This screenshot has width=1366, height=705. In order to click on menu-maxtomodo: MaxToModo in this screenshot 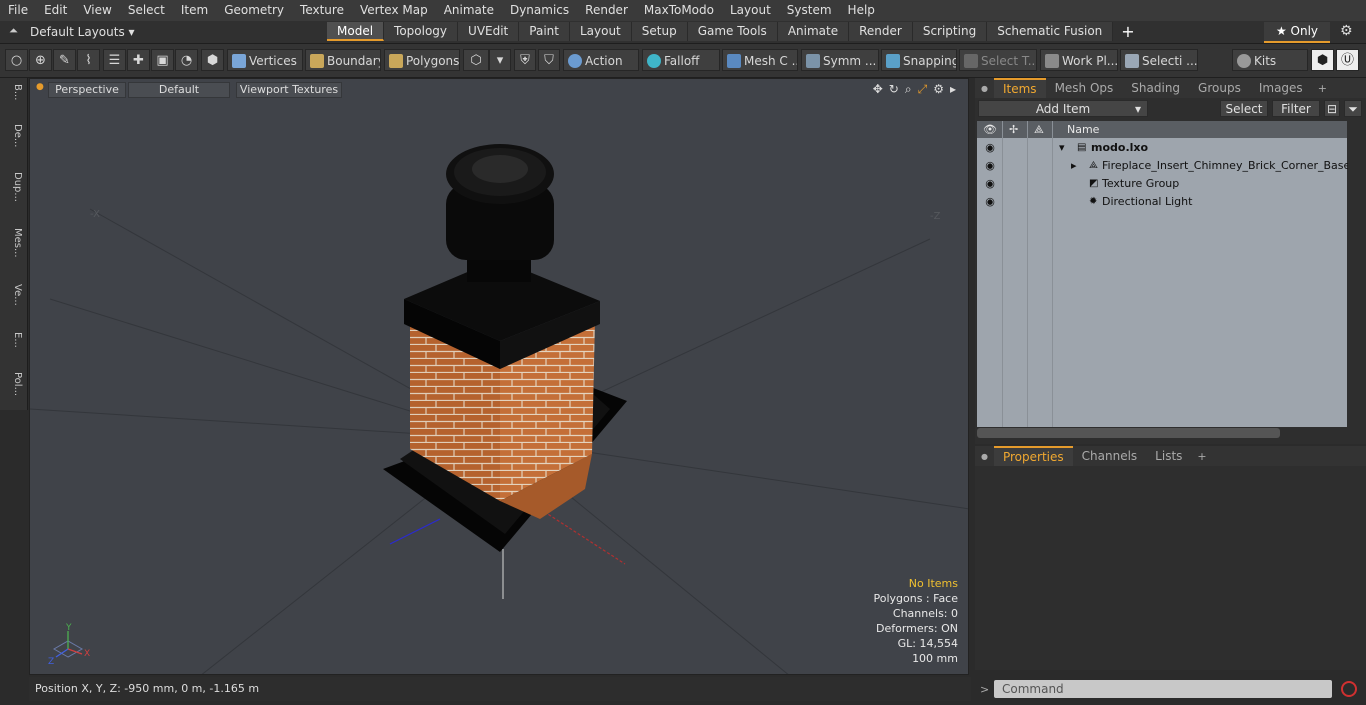, I will do `click(679, 10)`.